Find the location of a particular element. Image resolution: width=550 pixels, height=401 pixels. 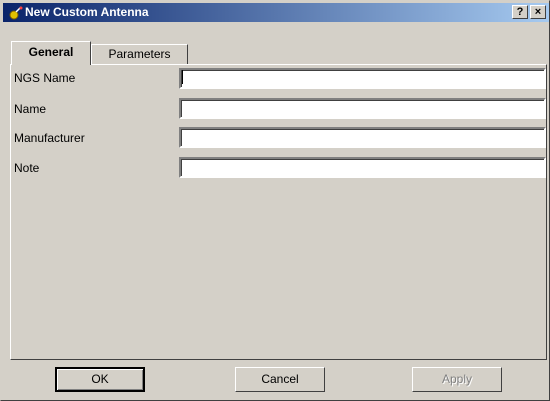

title-bar: New Custom Antenna ? × is located at coordinates (276, 12).